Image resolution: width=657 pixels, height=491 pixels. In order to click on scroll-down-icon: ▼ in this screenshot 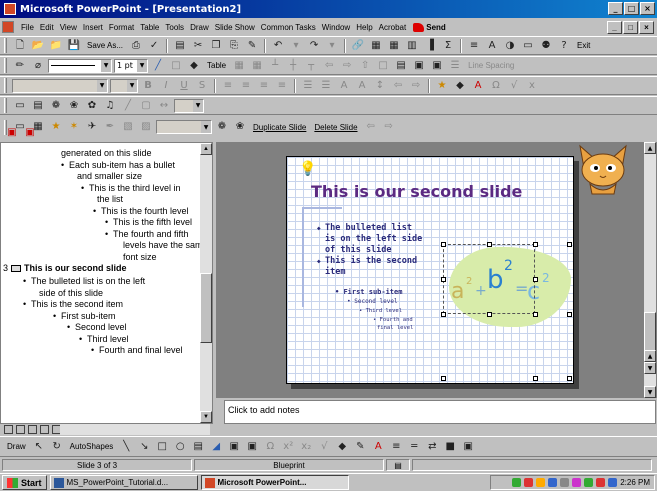, I will do `click(206, 417)`.